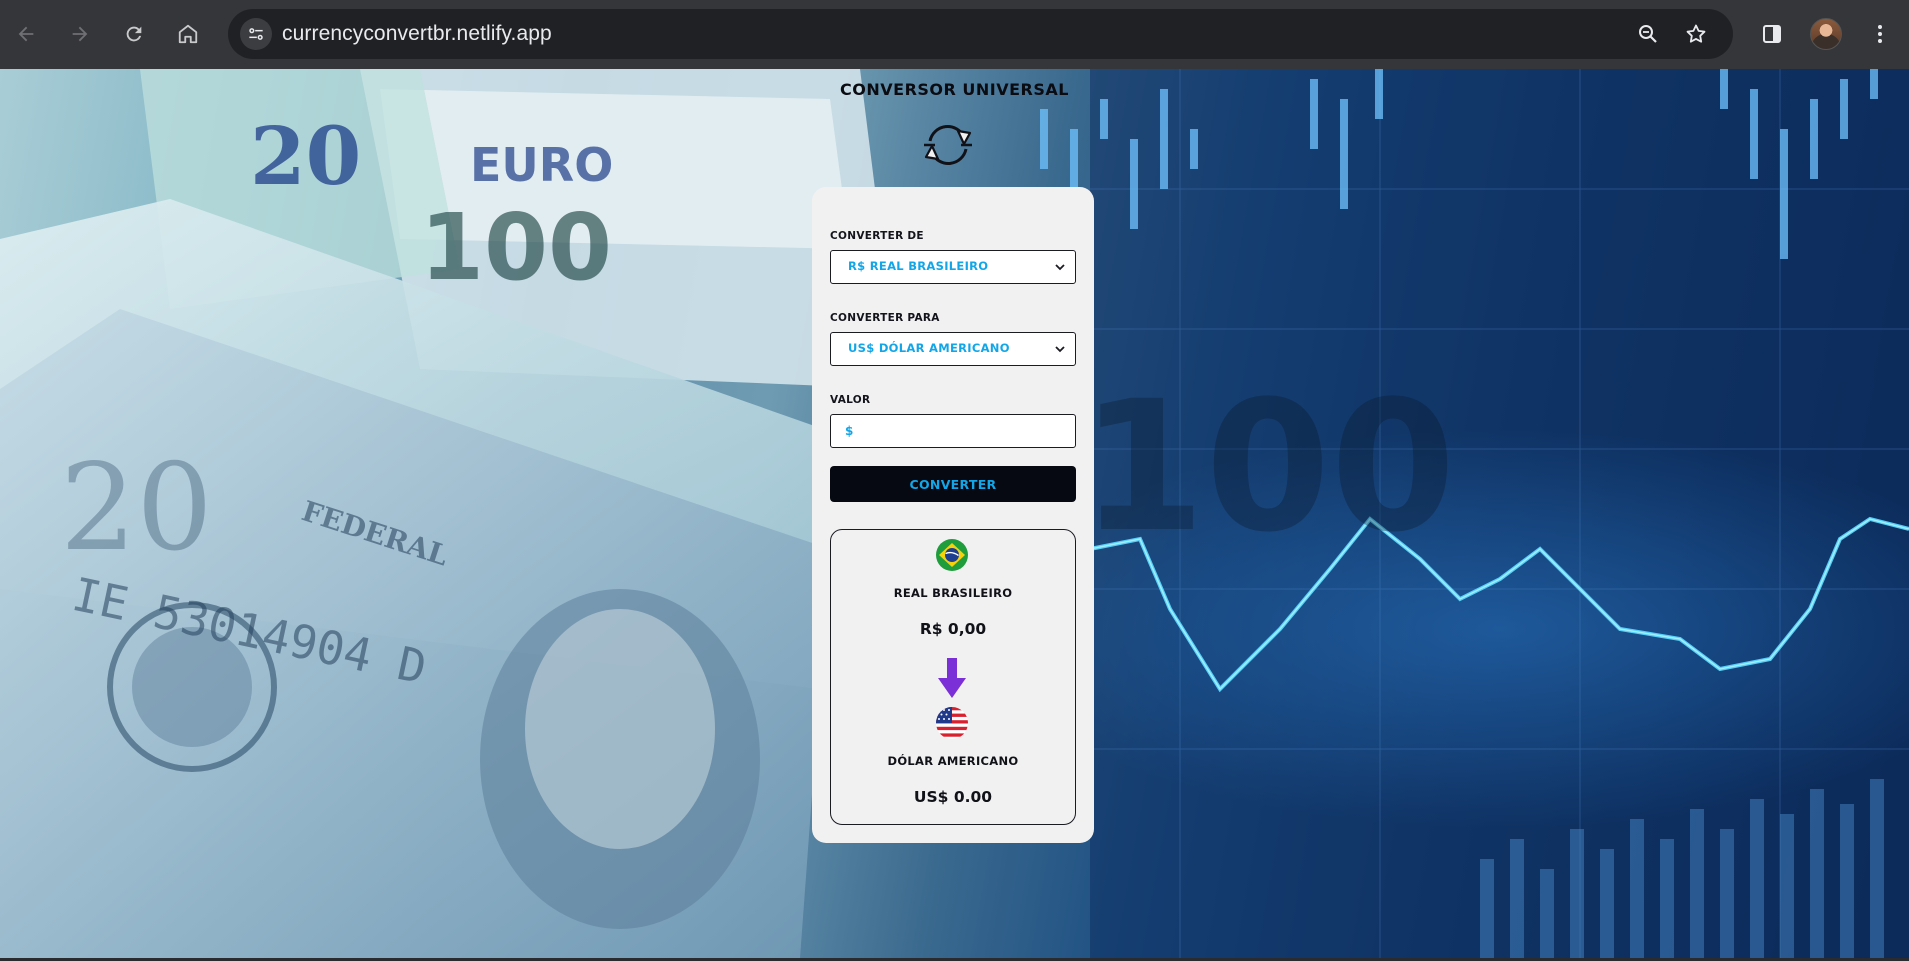  Describe the element at coordinates (188, 34) in the screenshot. I see `home-icon` at that location.